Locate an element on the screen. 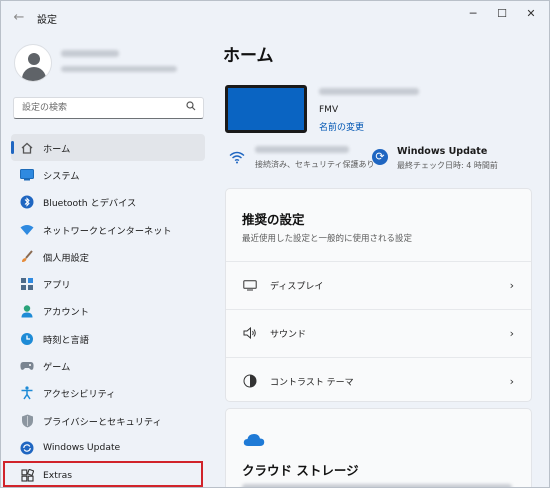 The width and height of the screenshot is (550, 488). rename-link: 名前の変更 is located at coordinates (341, 126).